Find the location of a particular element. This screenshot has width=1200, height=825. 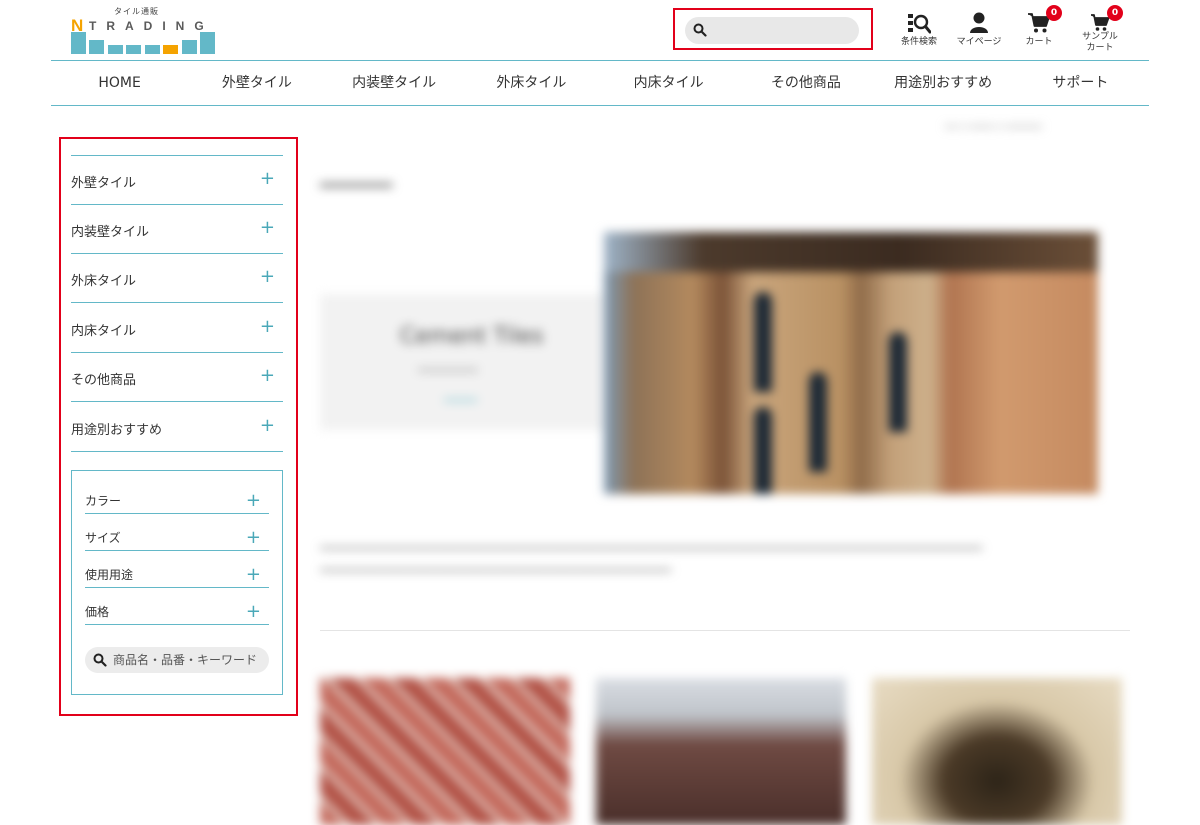

sample-cart-count-badge: 0 is located at coordinates (1115, 13).